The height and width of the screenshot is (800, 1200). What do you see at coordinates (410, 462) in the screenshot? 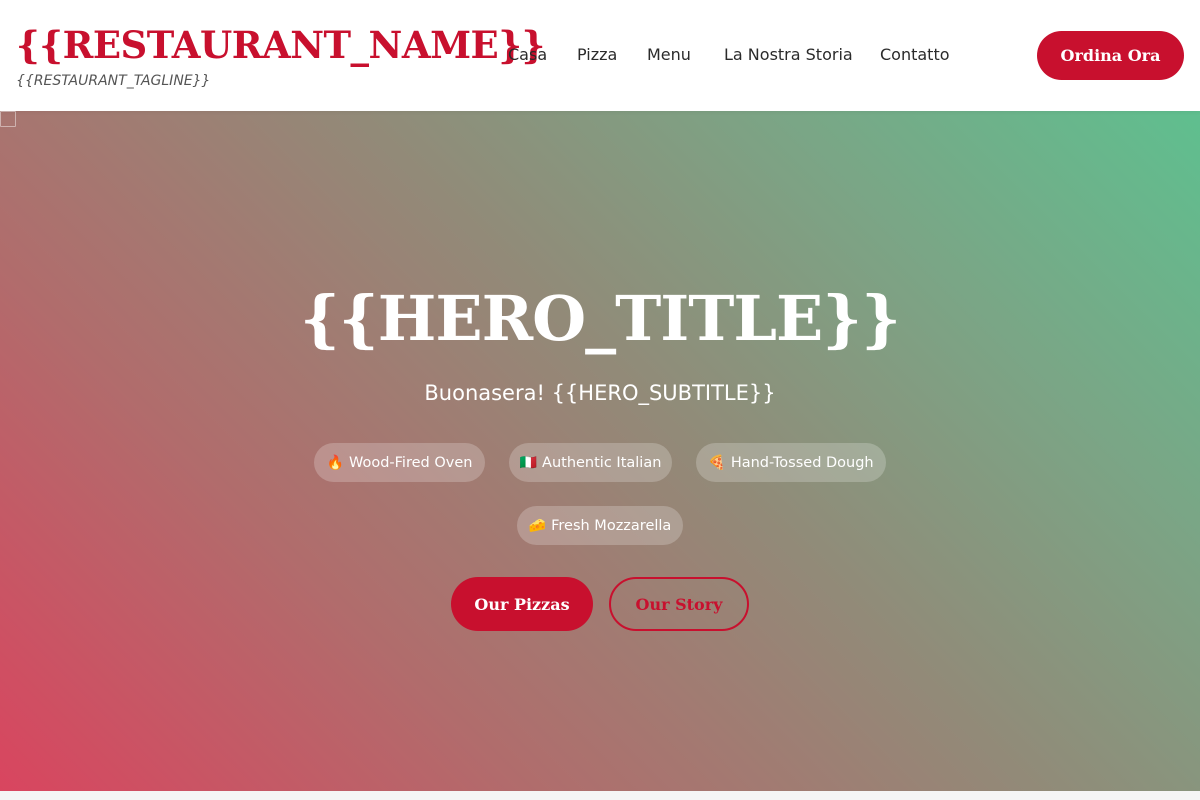
I see `feature-label: Wood-Fired Oven` at bounding box center [410, 462].